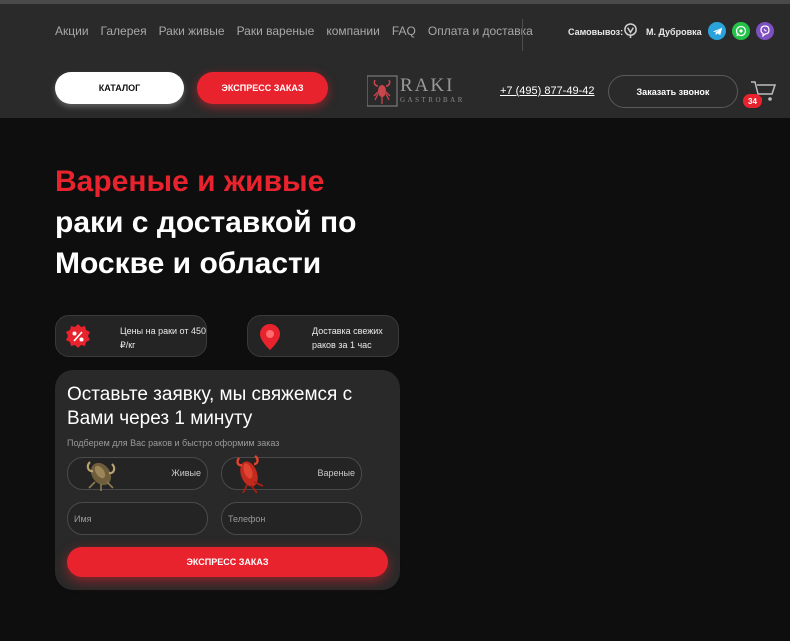 Image resolution: width=790 pixels, height=641 pixels. What do you see at coordinates (250, 474) in the screenshot?
I see `boiled-crayfish-image` at bounding box center [250, 474].